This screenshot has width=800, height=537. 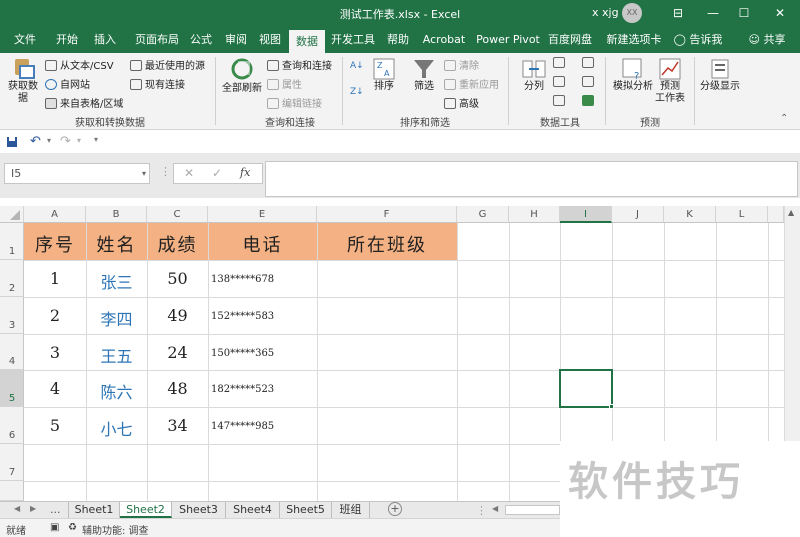 What do you see at coordinates (55, 214) in the screenshot?
I see `column-header: A` at bounding box center [55, 214].